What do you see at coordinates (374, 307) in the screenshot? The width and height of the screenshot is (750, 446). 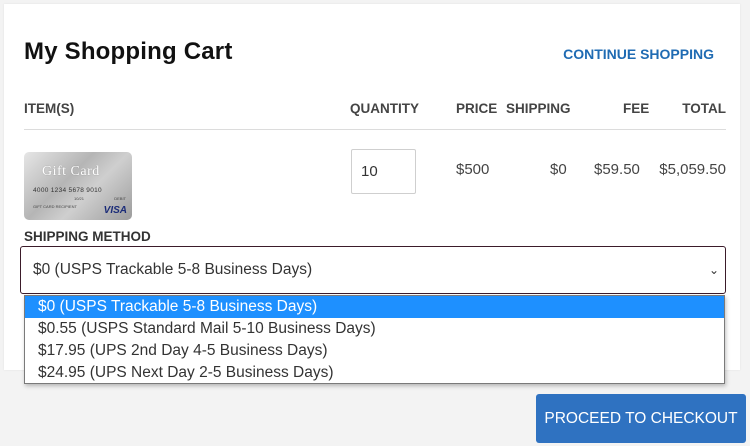 I see `shipping-option: $0 (USPS Trackable 5-8 Business Days)` at bounding box center [374, 307].